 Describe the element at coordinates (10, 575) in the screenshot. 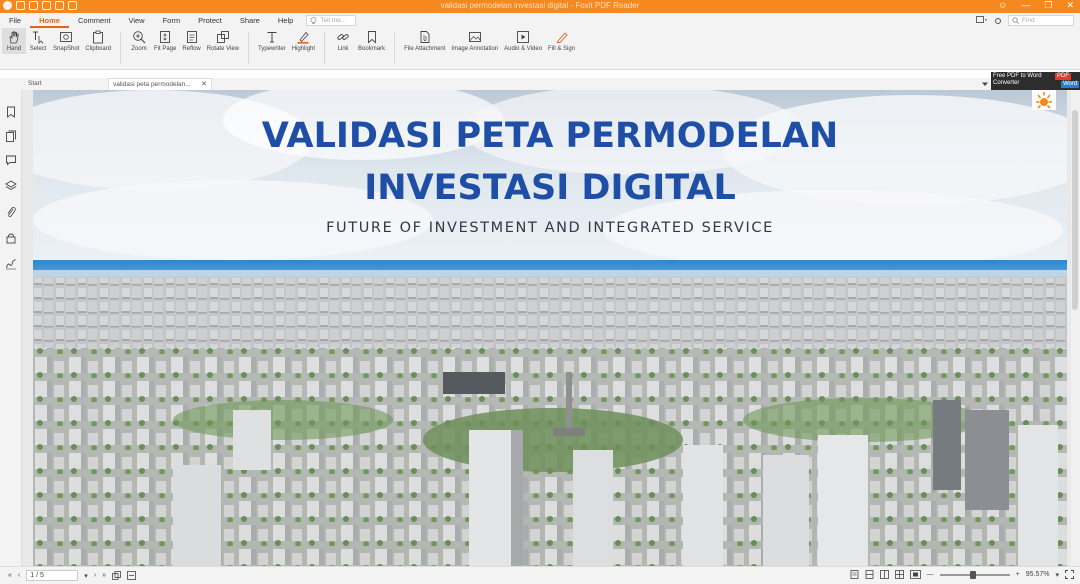

I see `first-page-icon: «` at that location.